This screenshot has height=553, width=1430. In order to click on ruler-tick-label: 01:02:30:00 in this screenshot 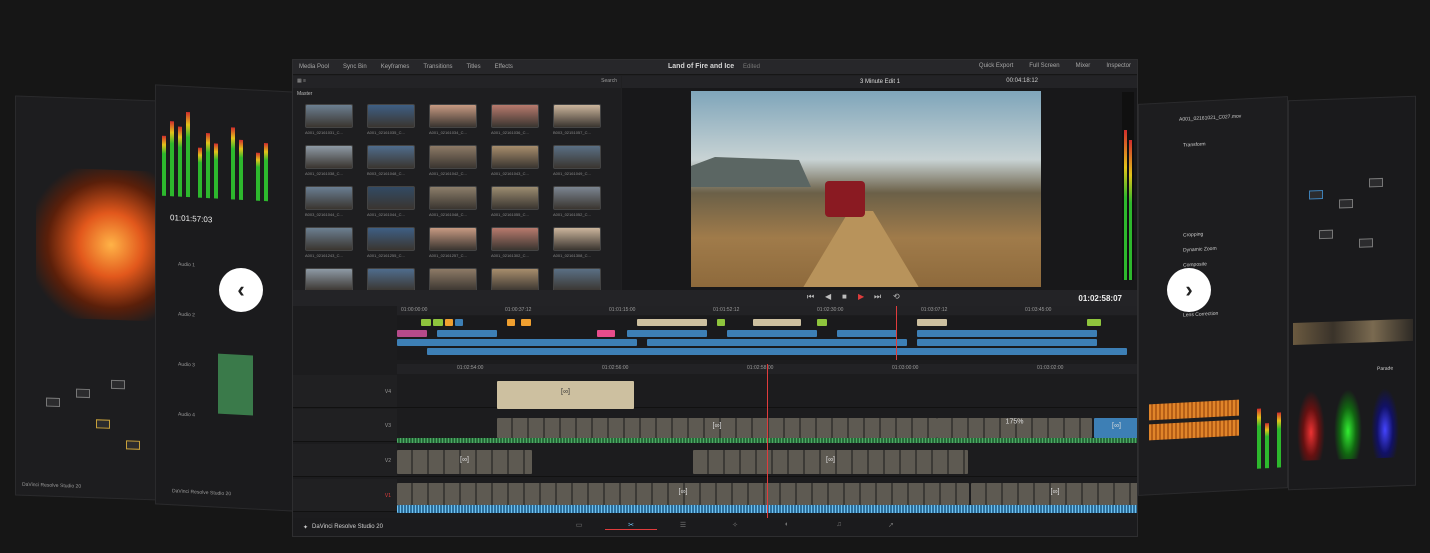, I will do `click(830, 310)`.